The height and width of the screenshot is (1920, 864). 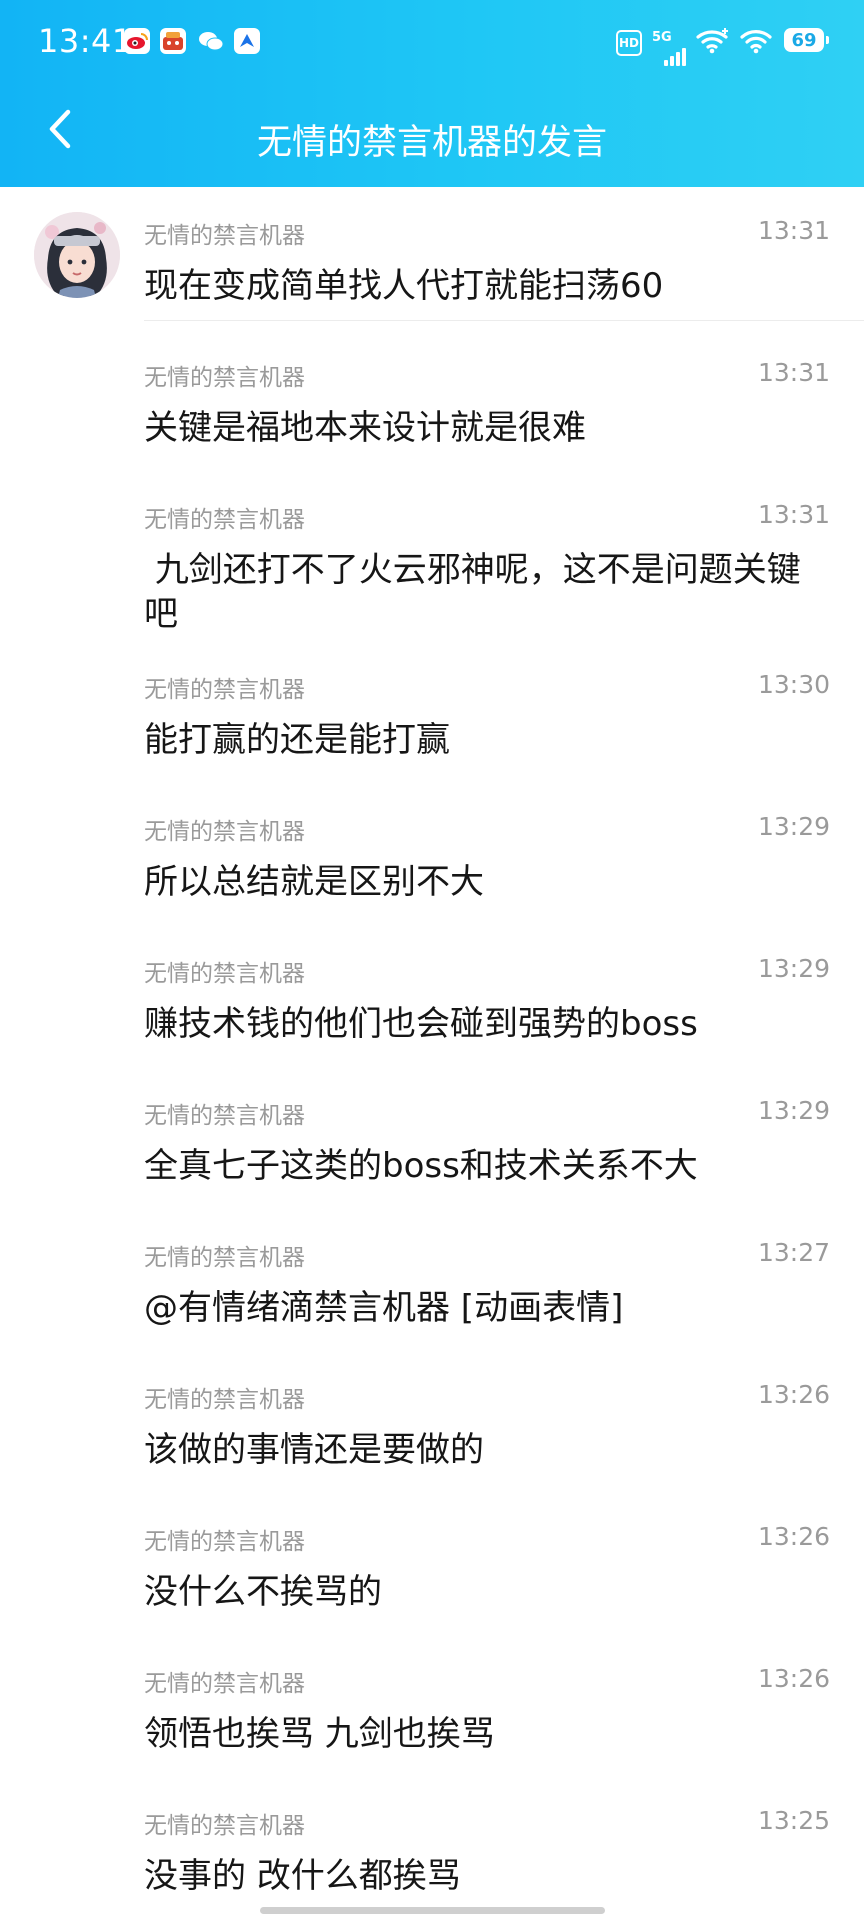 What do you see at coordinates (137, 41) in the screenshot?
I see `weibo-app-icon` at bounding box center [137, 41].